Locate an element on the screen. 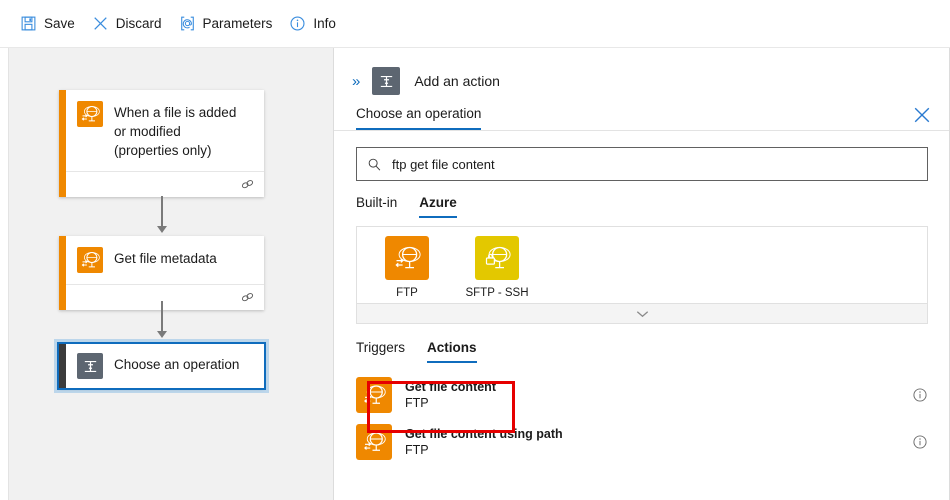 Image resolution: width=950 pixels, height=500 pixels. connector-card-ftp: FTP is located at coordinates (407, 265).